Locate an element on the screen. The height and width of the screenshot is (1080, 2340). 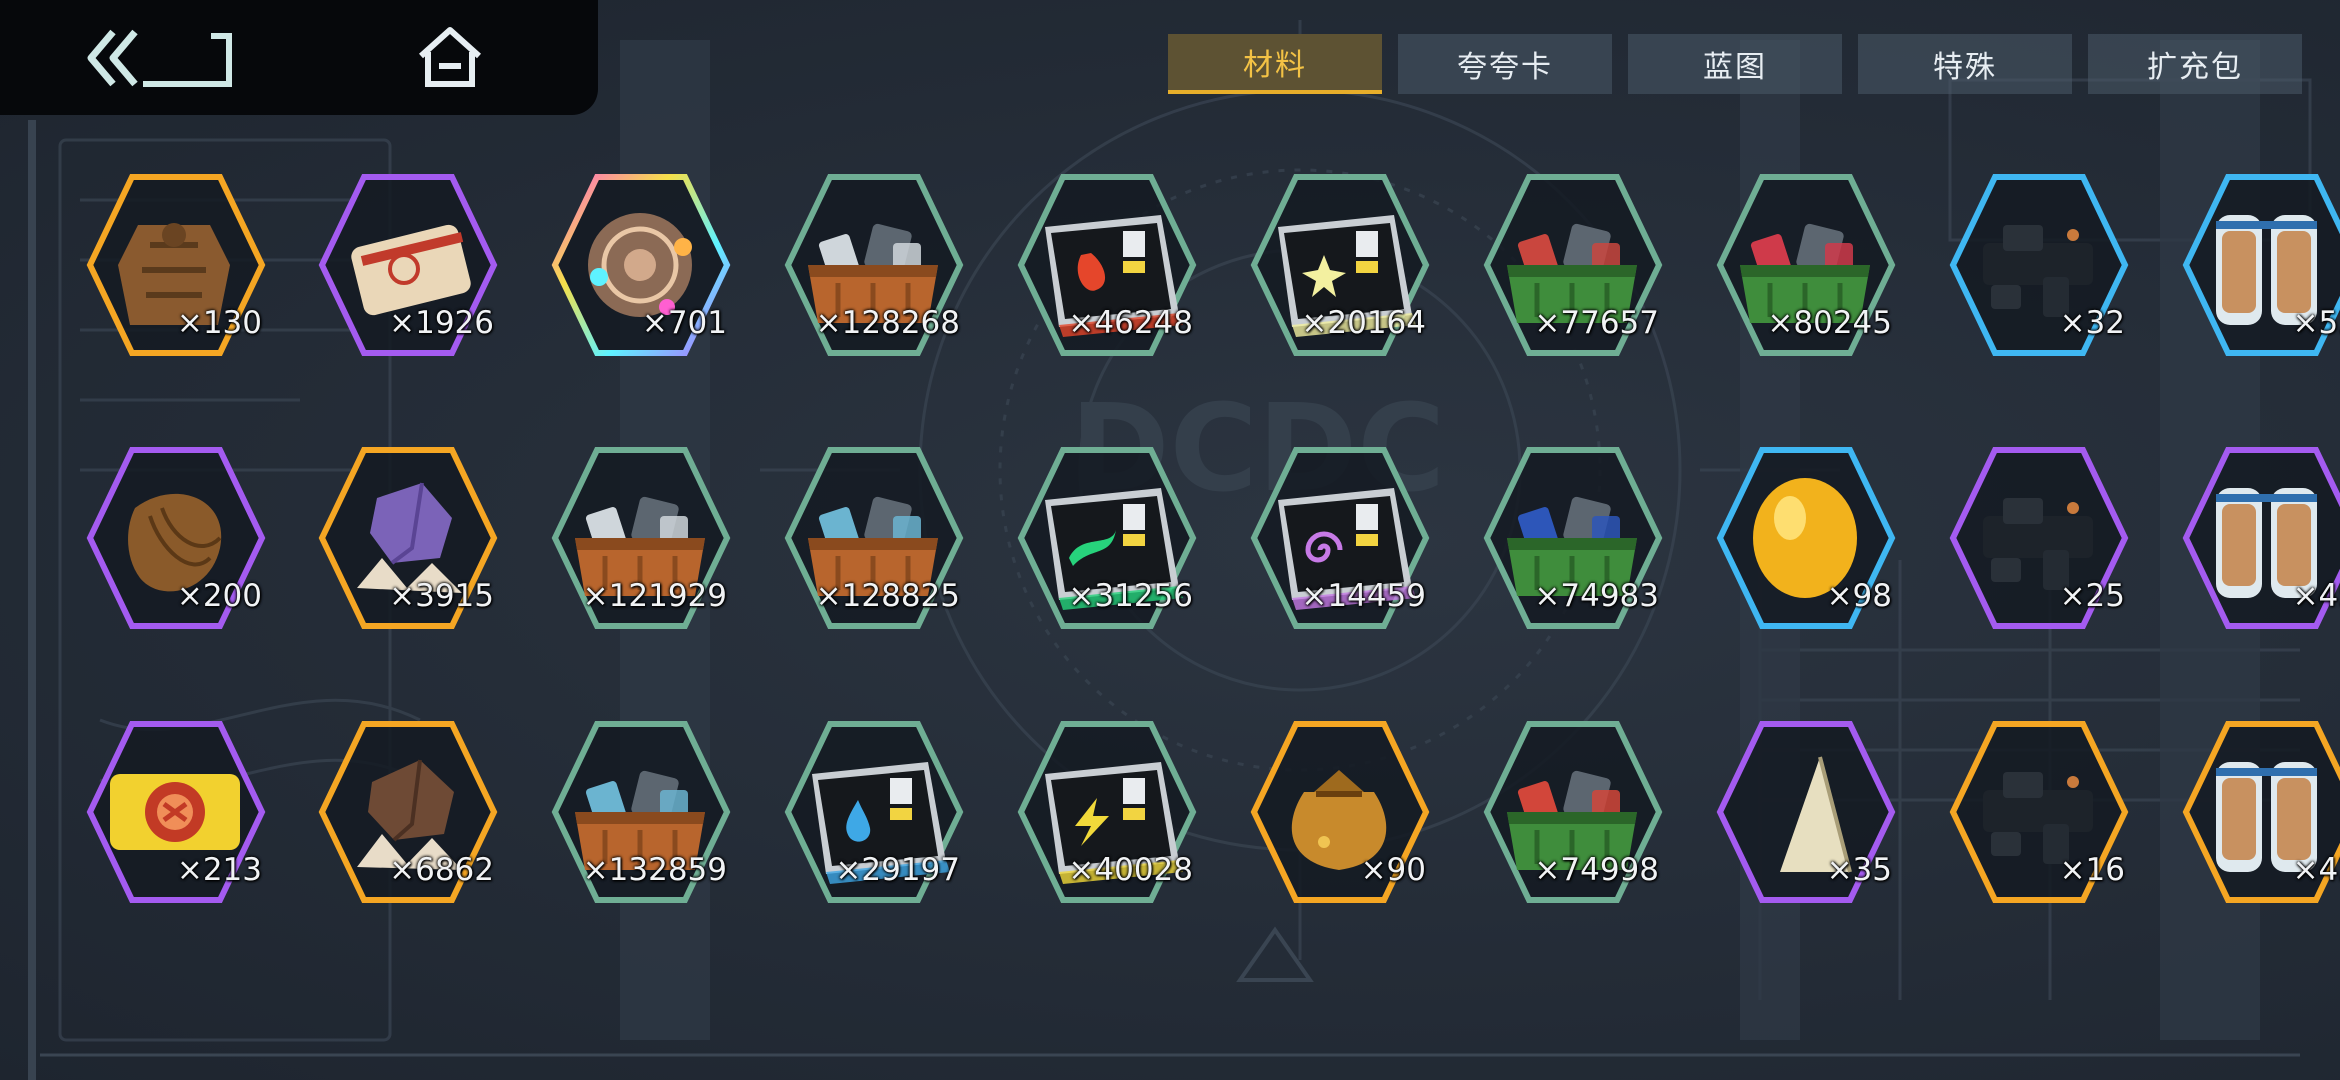
wind-chip-box-item: ×31256 is located at coordinates (1106, 538).